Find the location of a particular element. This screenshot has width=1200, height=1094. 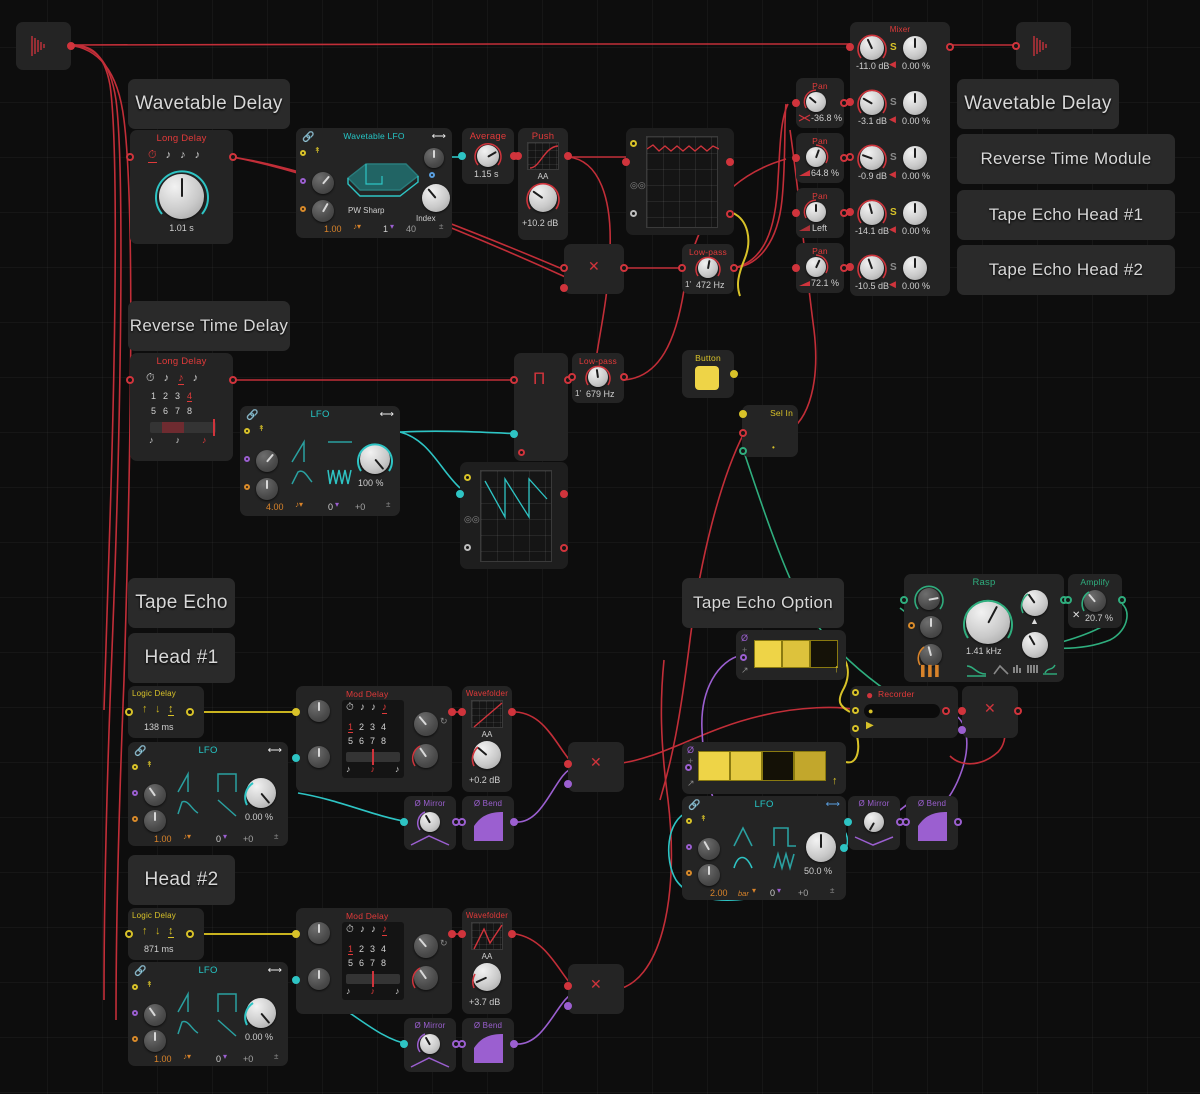

input-source-module is located at coordinates (45, 46).